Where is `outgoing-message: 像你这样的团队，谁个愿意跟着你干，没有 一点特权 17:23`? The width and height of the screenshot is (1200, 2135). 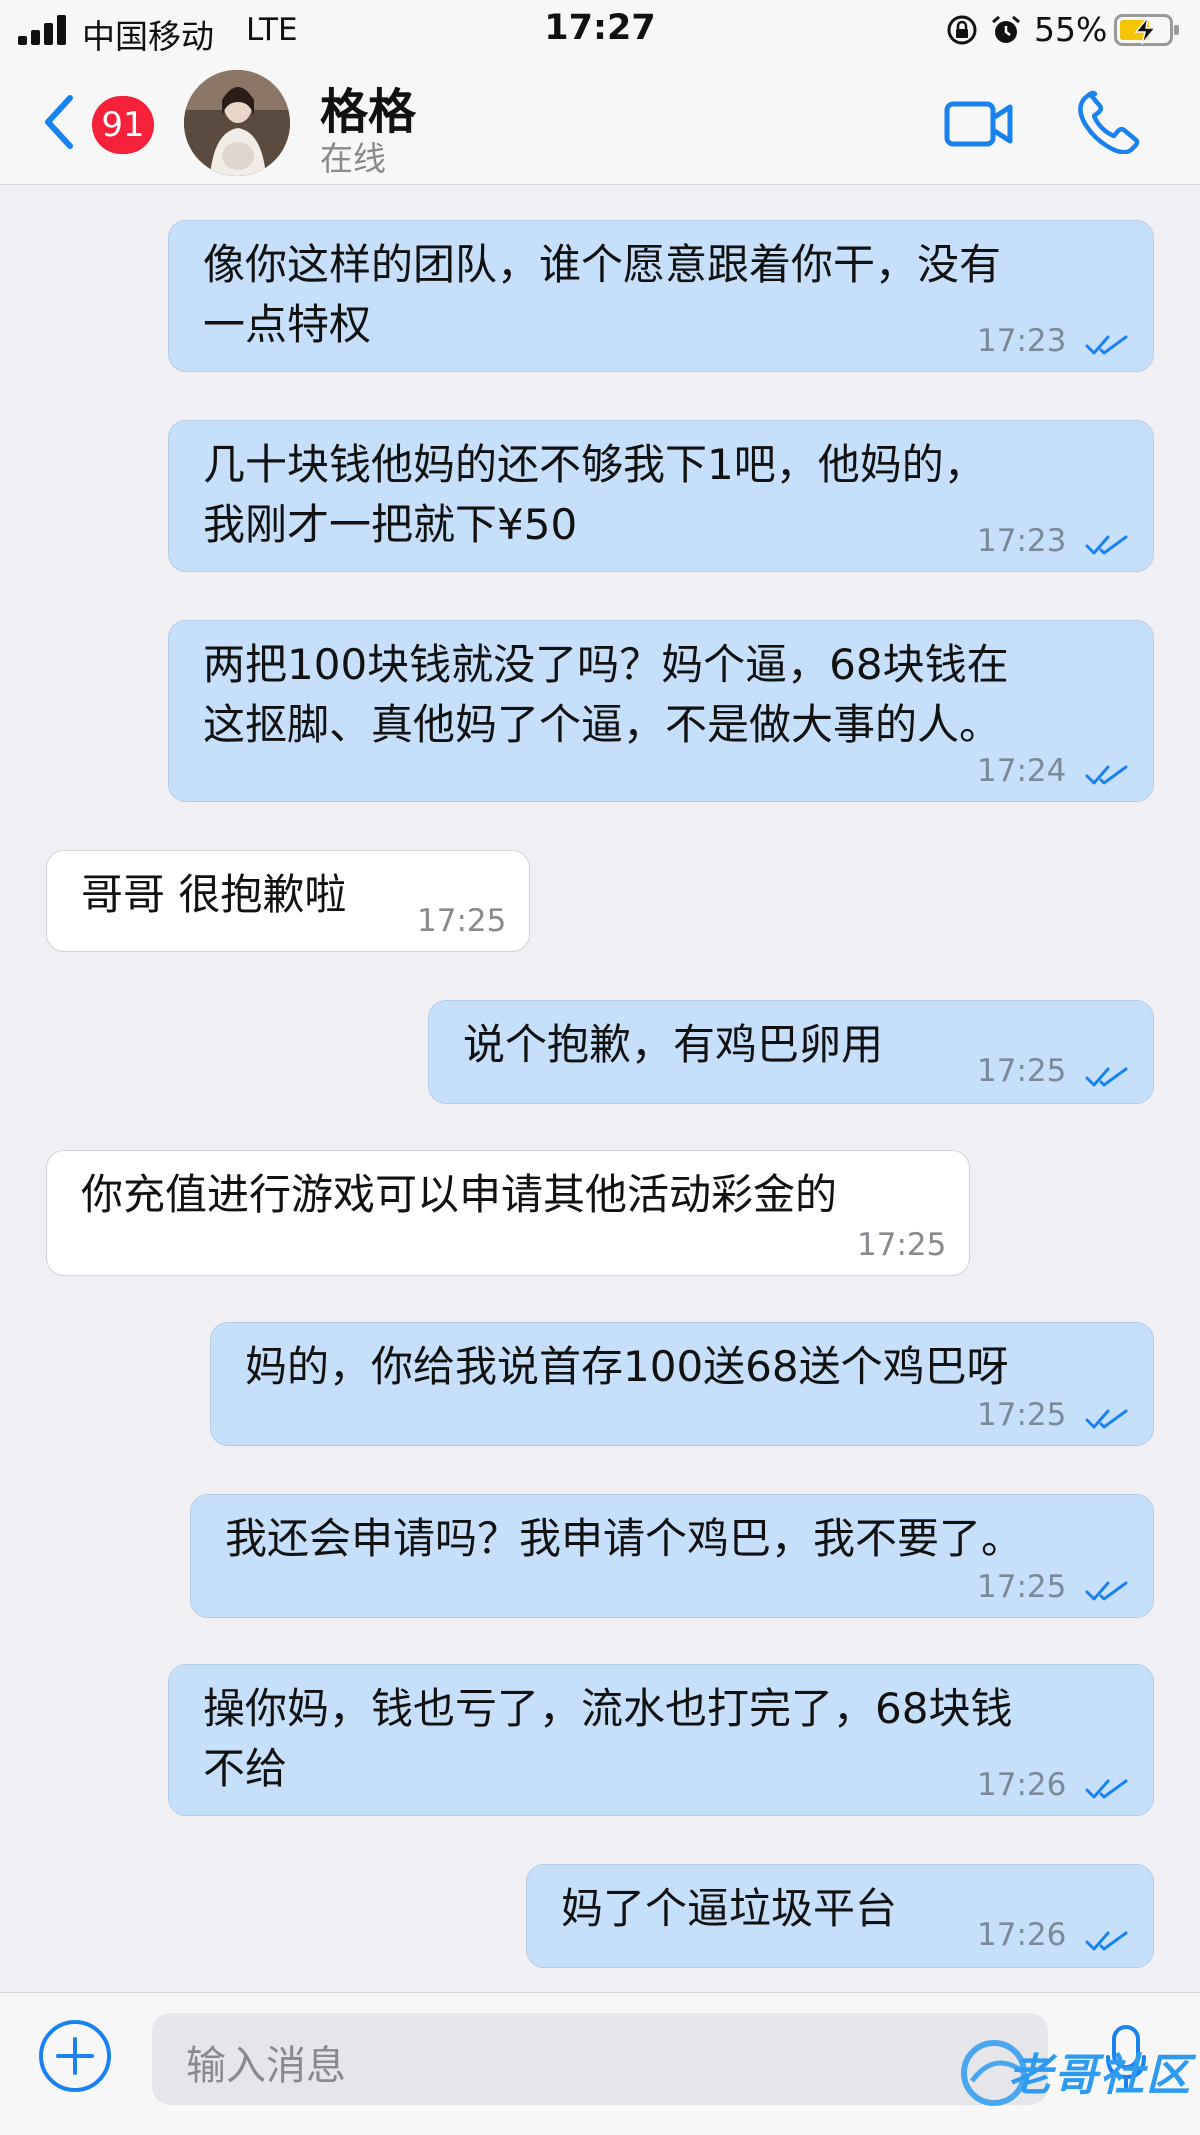 outgoing-message: 像你这样的团队，谁个愿意跟着你干，没有 一点特权 17:23 is located at coordinates (661, 296).